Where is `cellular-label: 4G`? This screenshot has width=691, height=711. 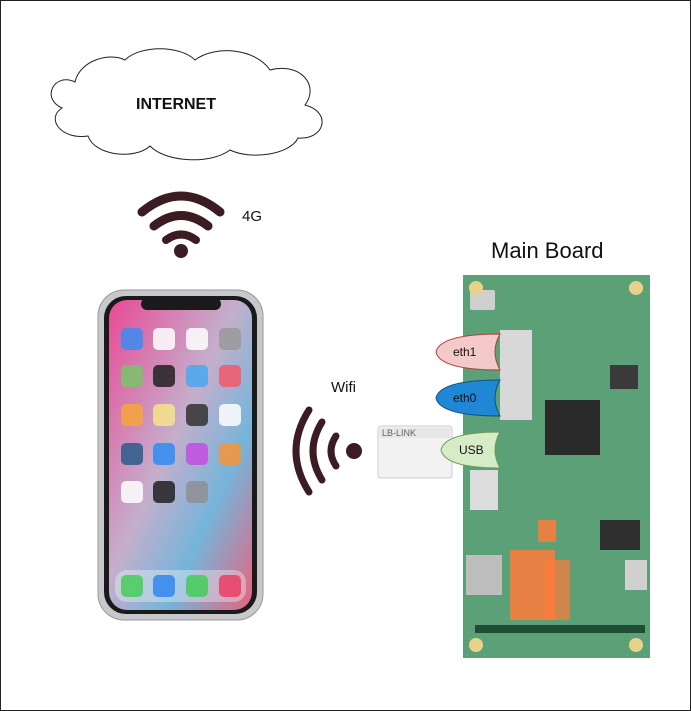
cellular-label: 4G is located at coordinates (252, 216).